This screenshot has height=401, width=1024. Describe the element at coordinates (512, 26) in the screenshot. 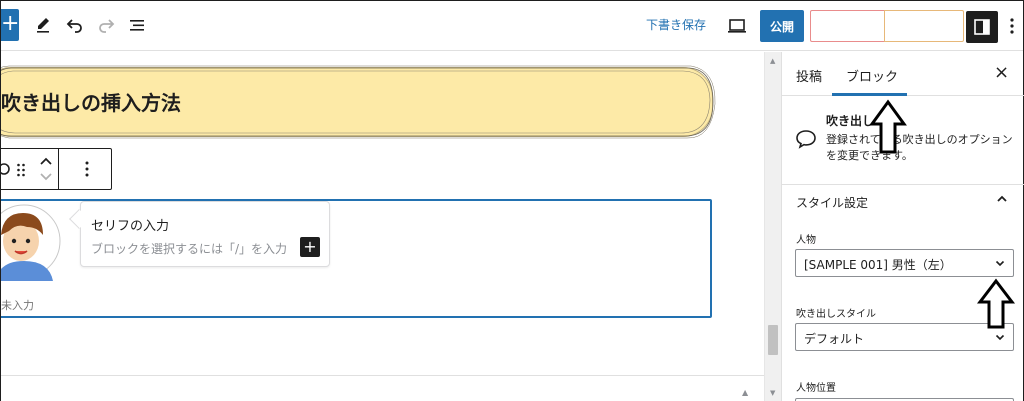

I see `editor-header: + 下書き保存 公開` at that location.